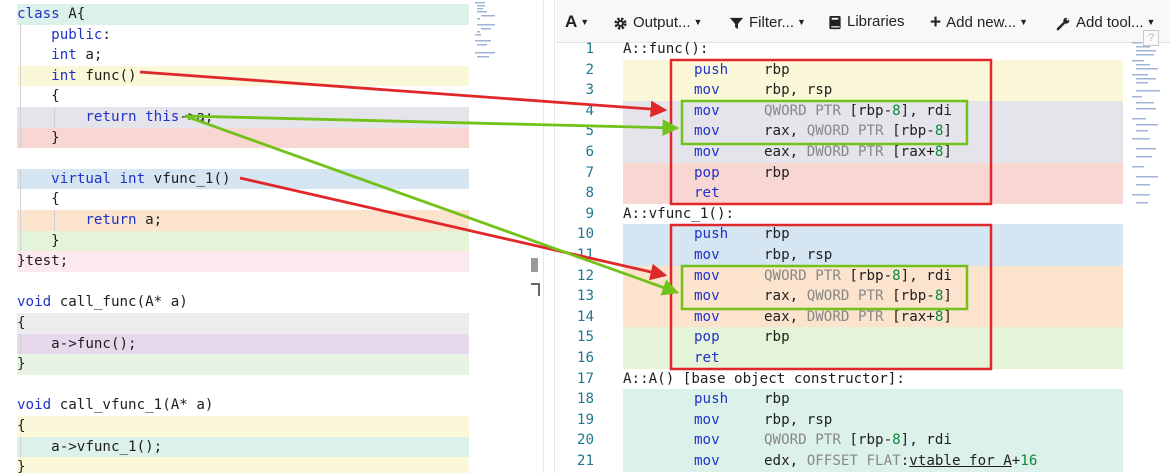 Image resolution: width=1170 pixels, height=473 pixels. I want to click on source-line: int a;, so click(243, 55).